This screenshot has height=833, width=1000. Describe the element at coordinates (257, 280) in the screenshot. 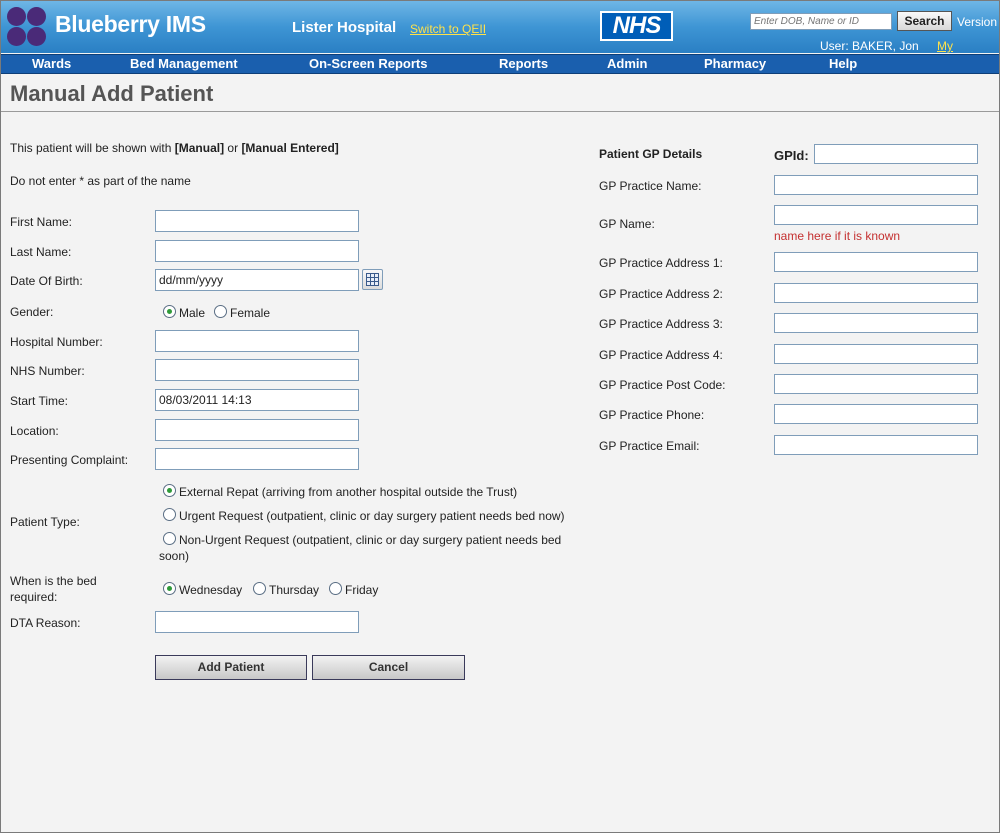

I see `dob-field` at that location.